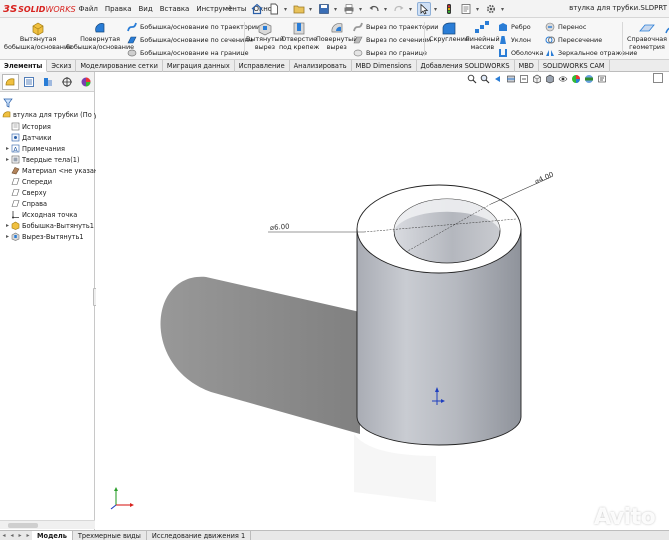  Describe the element at coordinates (299, 9) in the screenshot. I see `open-folder-icon` at that location.